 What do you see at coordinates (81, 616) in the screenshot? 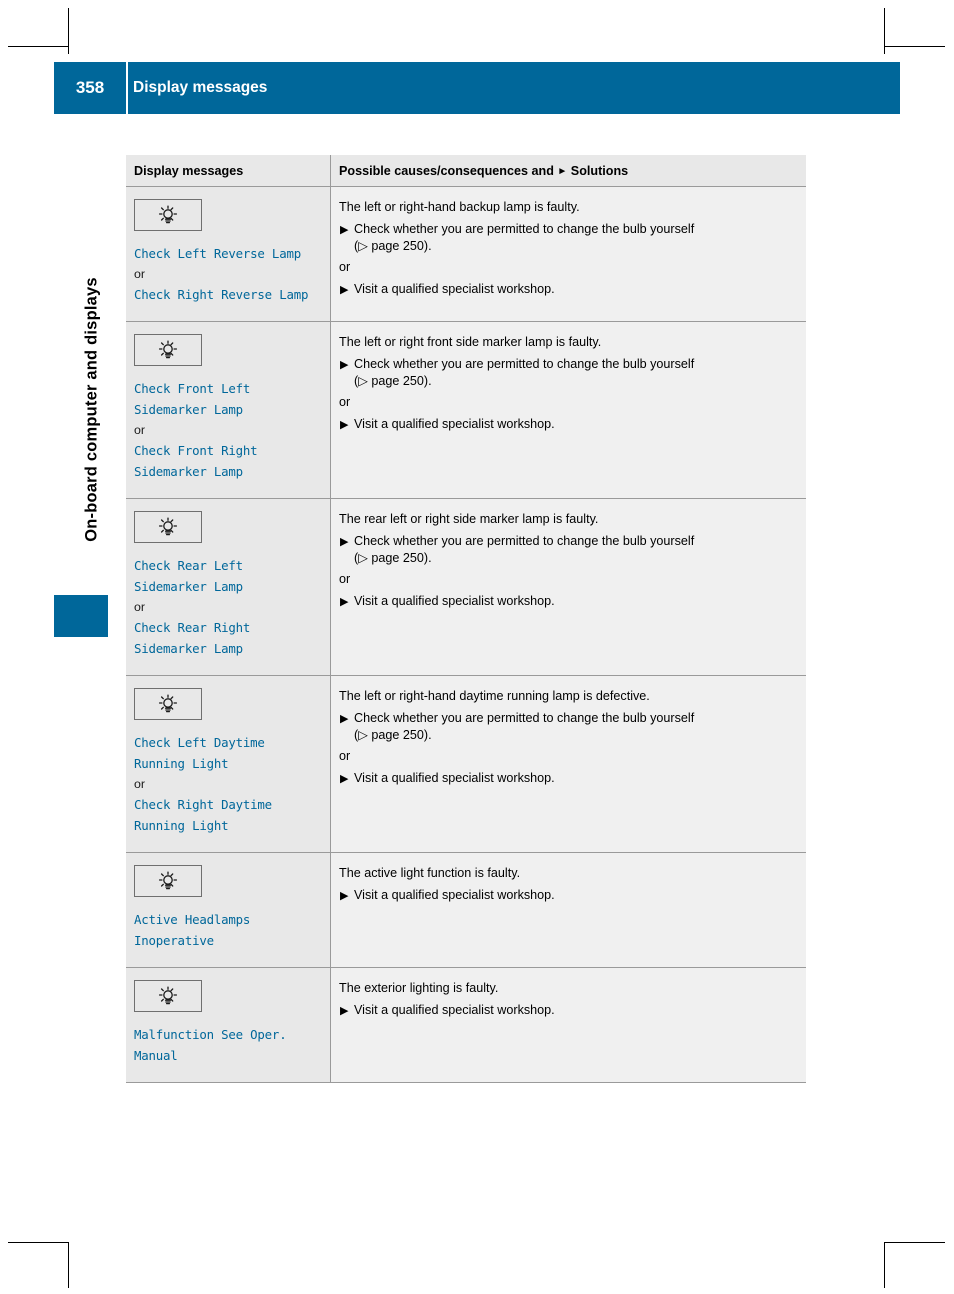
I see `chapter-marker` at bounding box center [81, 616].